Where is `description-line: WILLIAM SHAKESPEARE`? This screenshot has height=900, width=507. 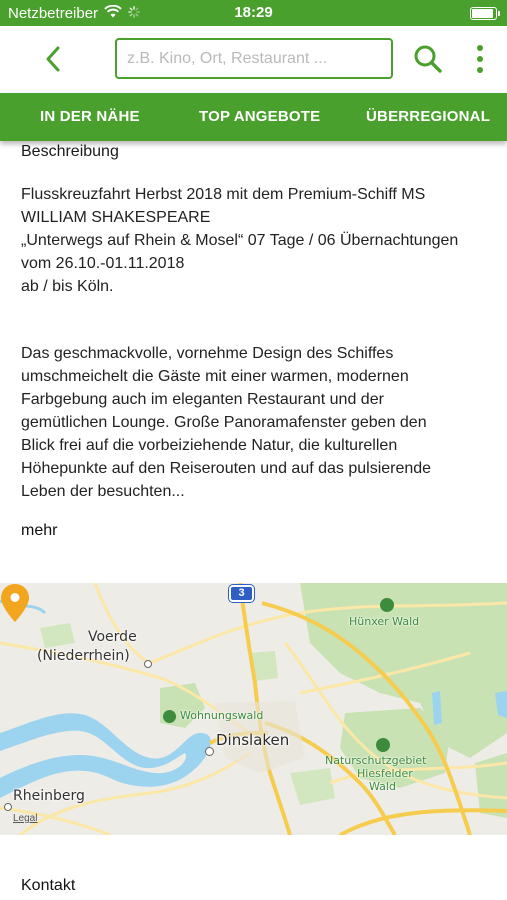 description-line: WILLIAM SHAKESPEARE is located at coordinates (116, 217).